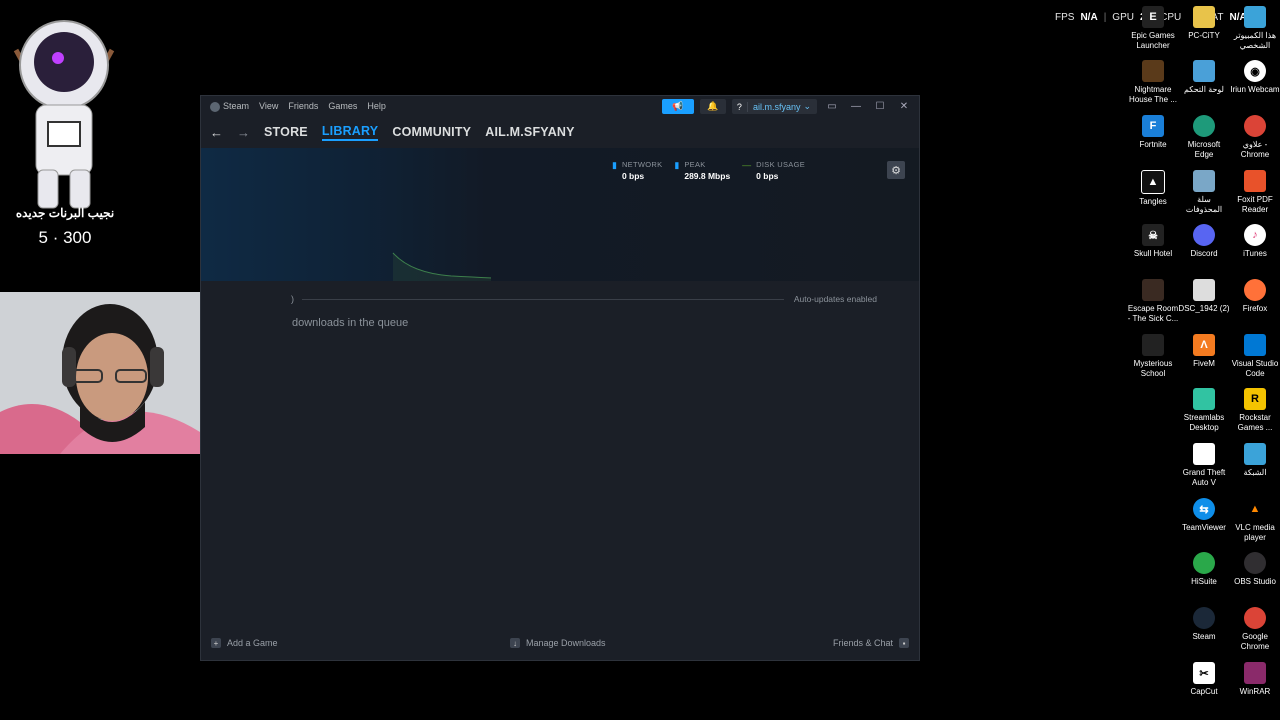 The height and width of the screenshot is (720, 1280). I want to click on desktop-icon-foxit: Foxit PDF Reader, so click(1254, 192).